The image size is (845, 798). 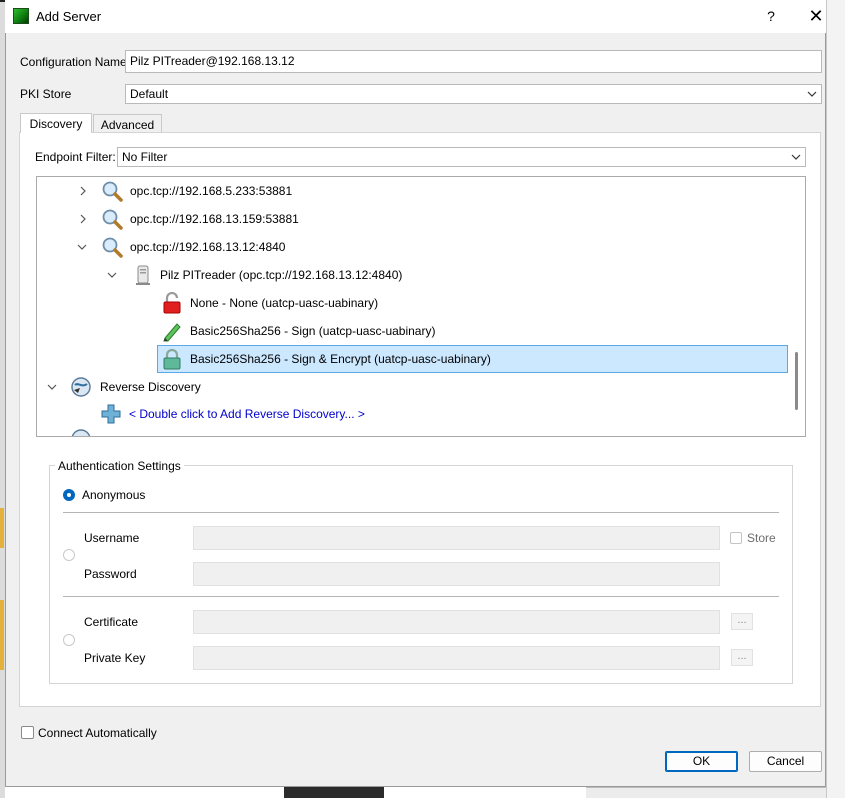 What do you see at coordinates (172, 332) in the screenshot?
I see `pencil-icon` at bounding box center [172, 332].